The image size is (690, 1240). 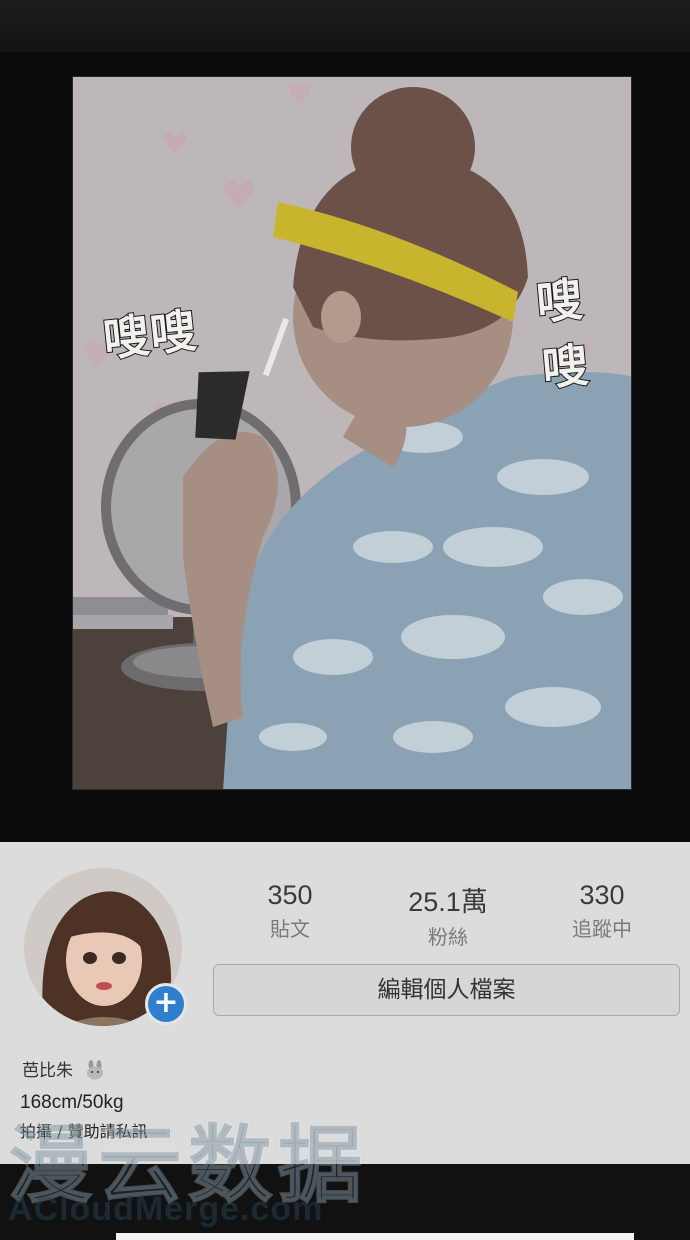 What do you see at coordinates (47, 1071) in the screenshot?
I see `profile-name: 芭比朱` at bounding box center [47, 1071].